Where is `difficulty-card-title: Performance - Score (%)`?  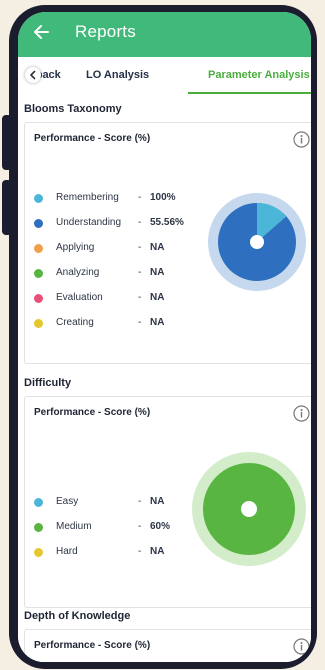 difficulty-card-title: Performance - Score (%) is located at coordinates (92, 412).